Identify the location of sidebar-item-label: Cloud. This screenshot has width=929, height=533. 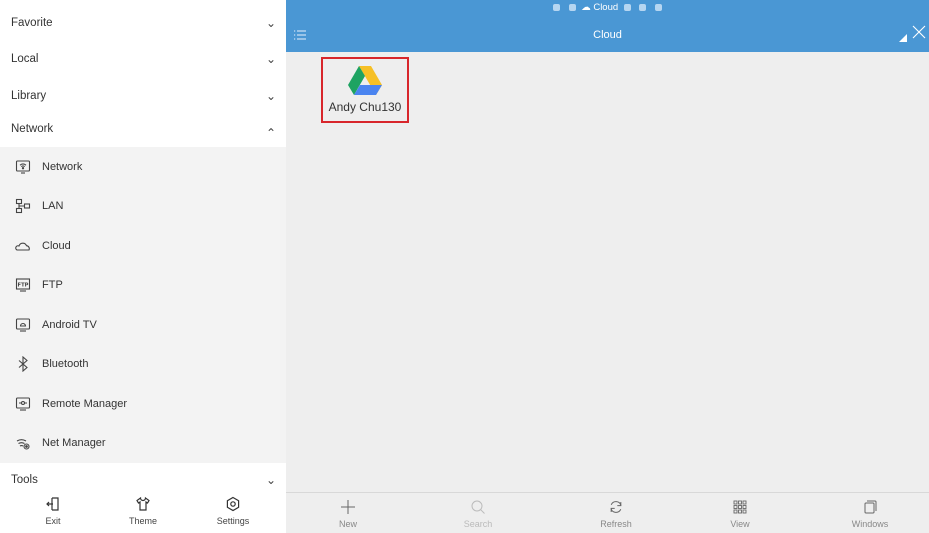
(56, 245).